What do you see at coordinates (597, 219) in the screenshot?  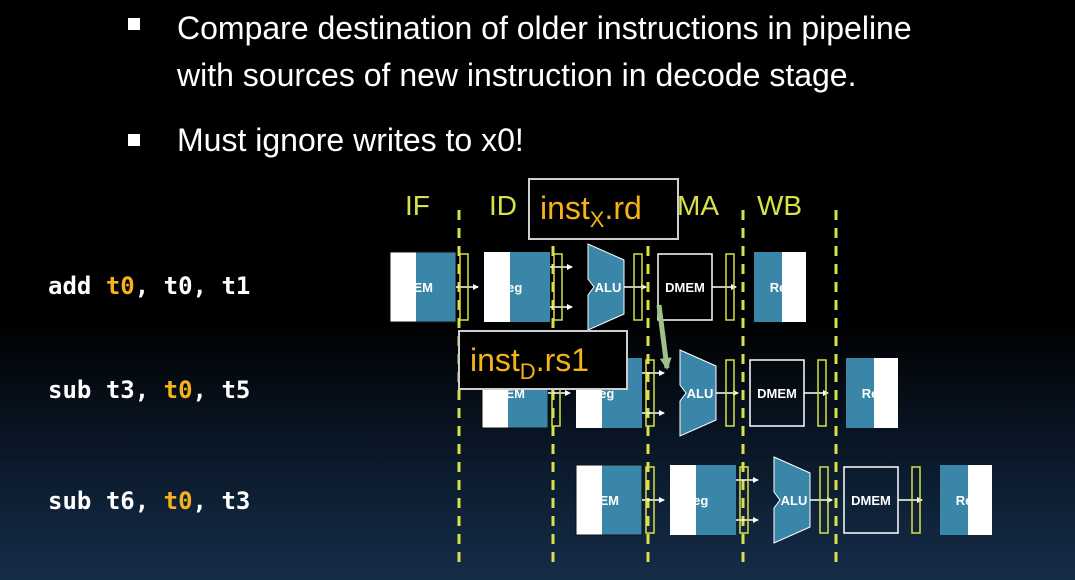 I see `callout-subscript: X` at bounding box center [597, 219].